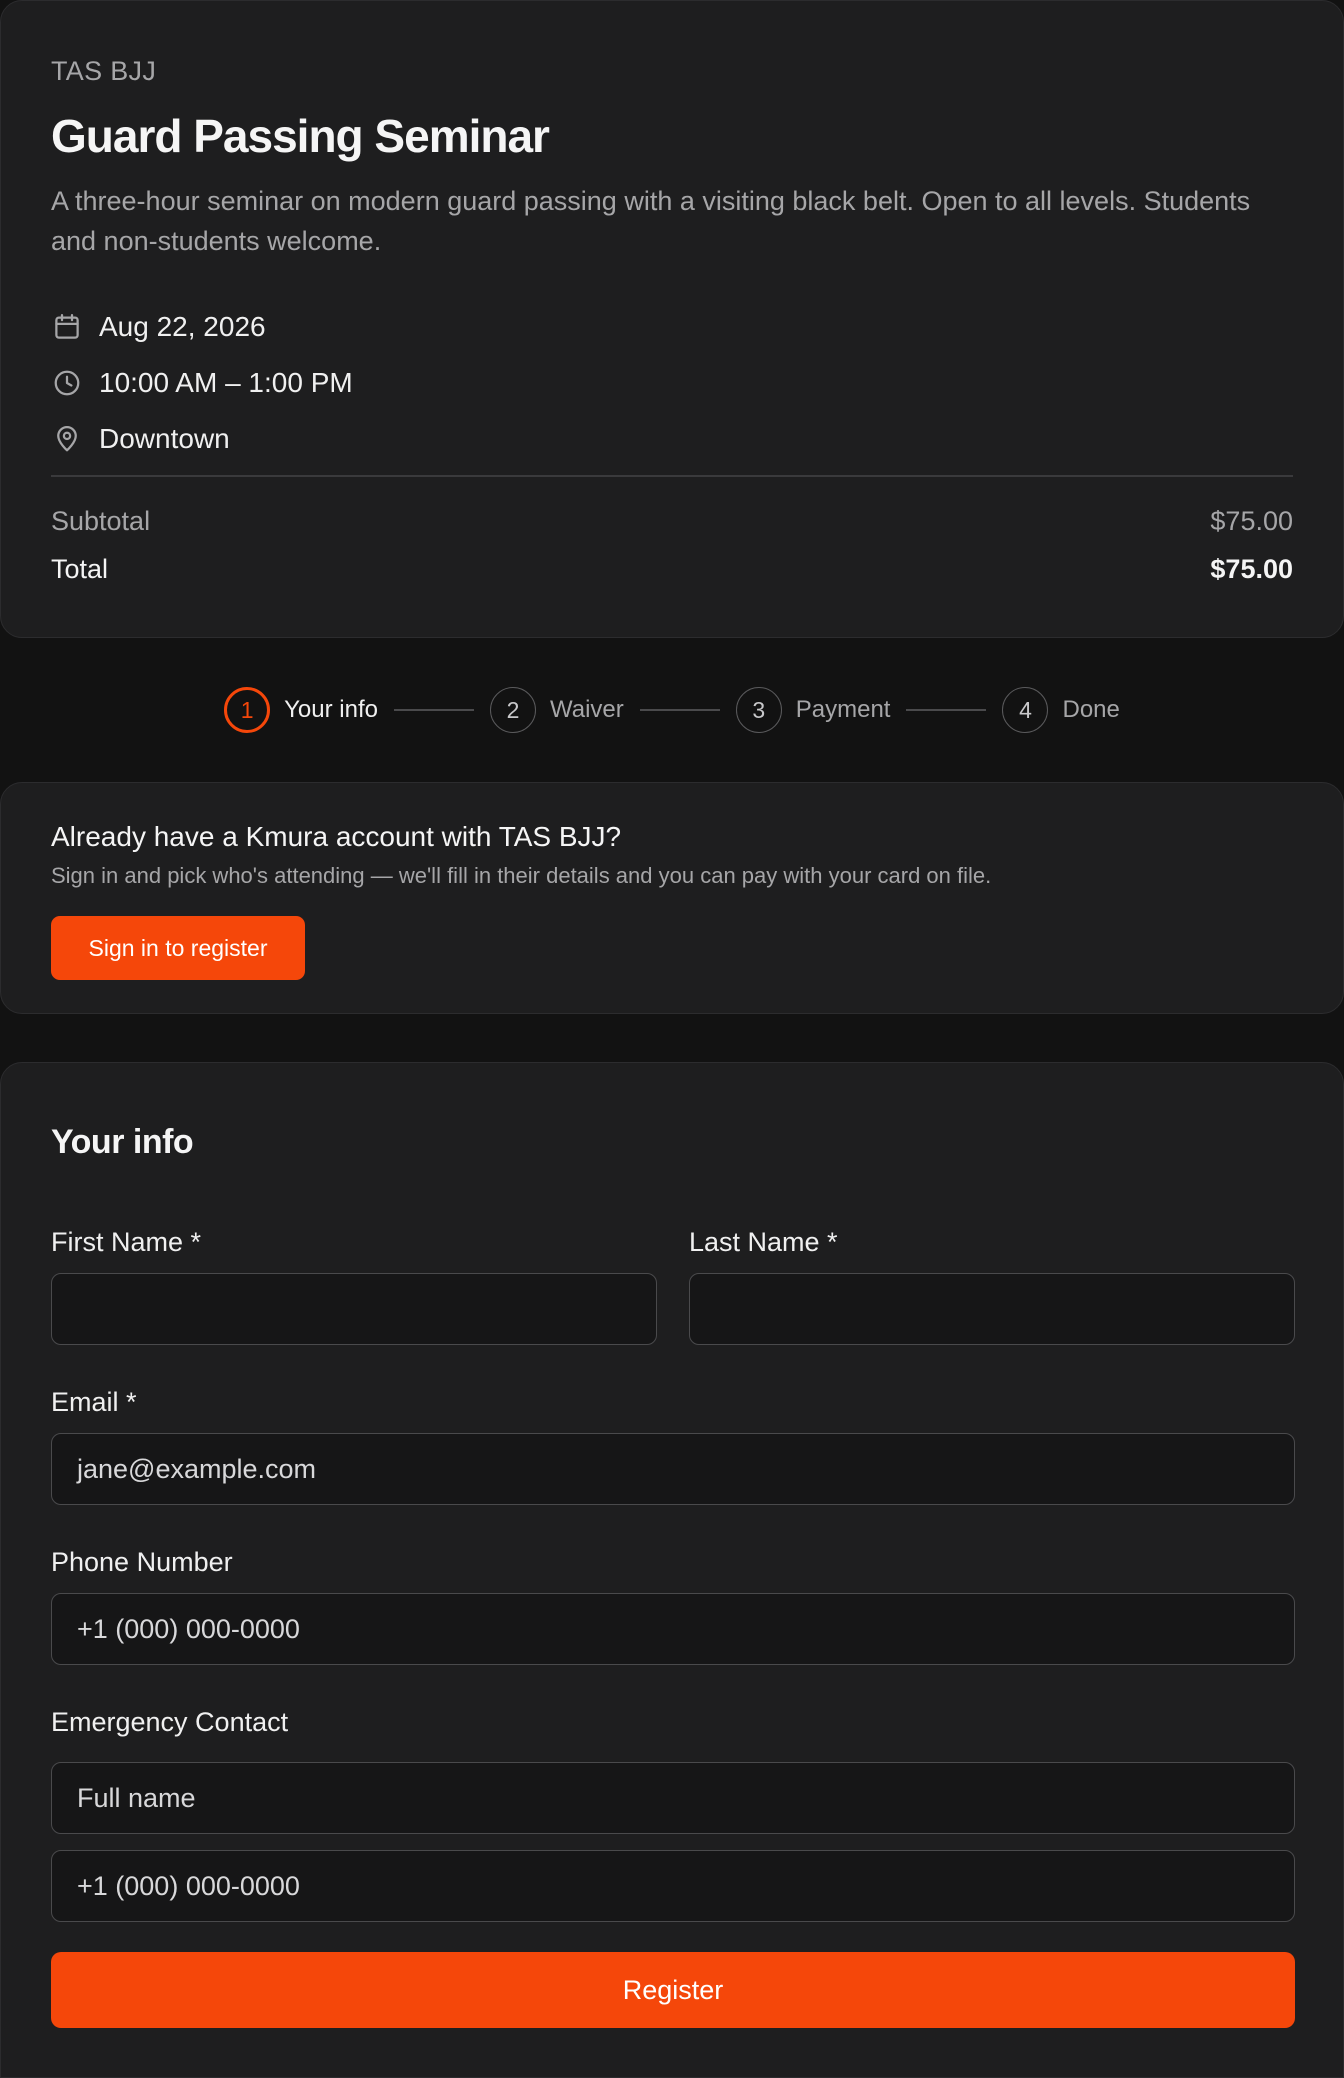 This screenshot has width=1344, height=2078. I want to click on organization-name: TAS BJJ, so click(104, 71).